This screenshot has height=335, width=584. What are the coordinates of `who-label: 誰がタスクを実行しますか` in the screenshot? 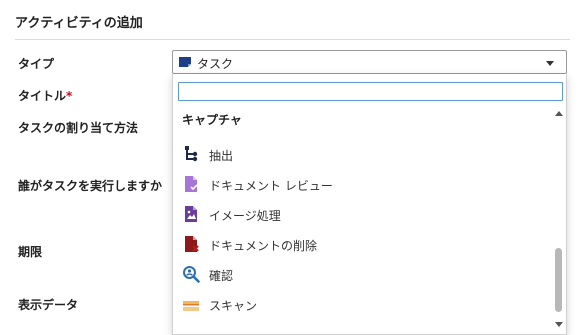 It's located at (90, 186).